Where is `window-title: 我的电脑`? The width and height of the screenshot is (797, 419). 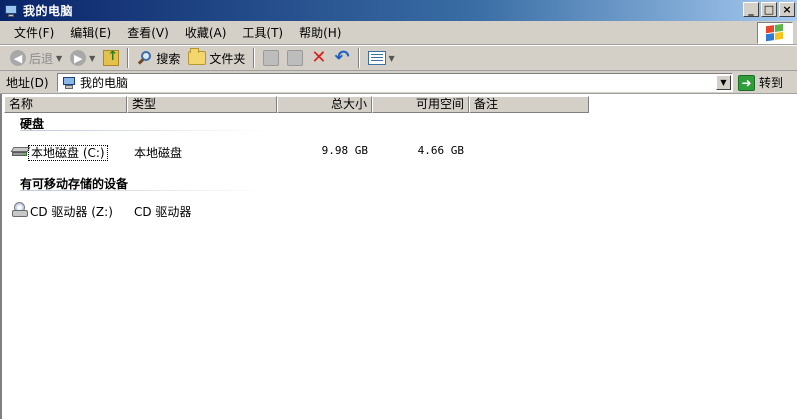
window-title: 我的电脑 is located at coordinates (48, 11).